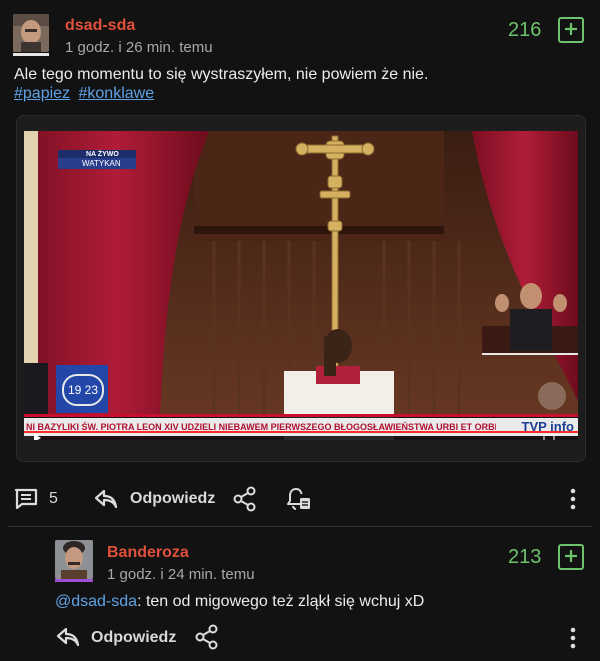 The image size is (600, 661). I want to click on post-upvote-button, so click(571, 30).